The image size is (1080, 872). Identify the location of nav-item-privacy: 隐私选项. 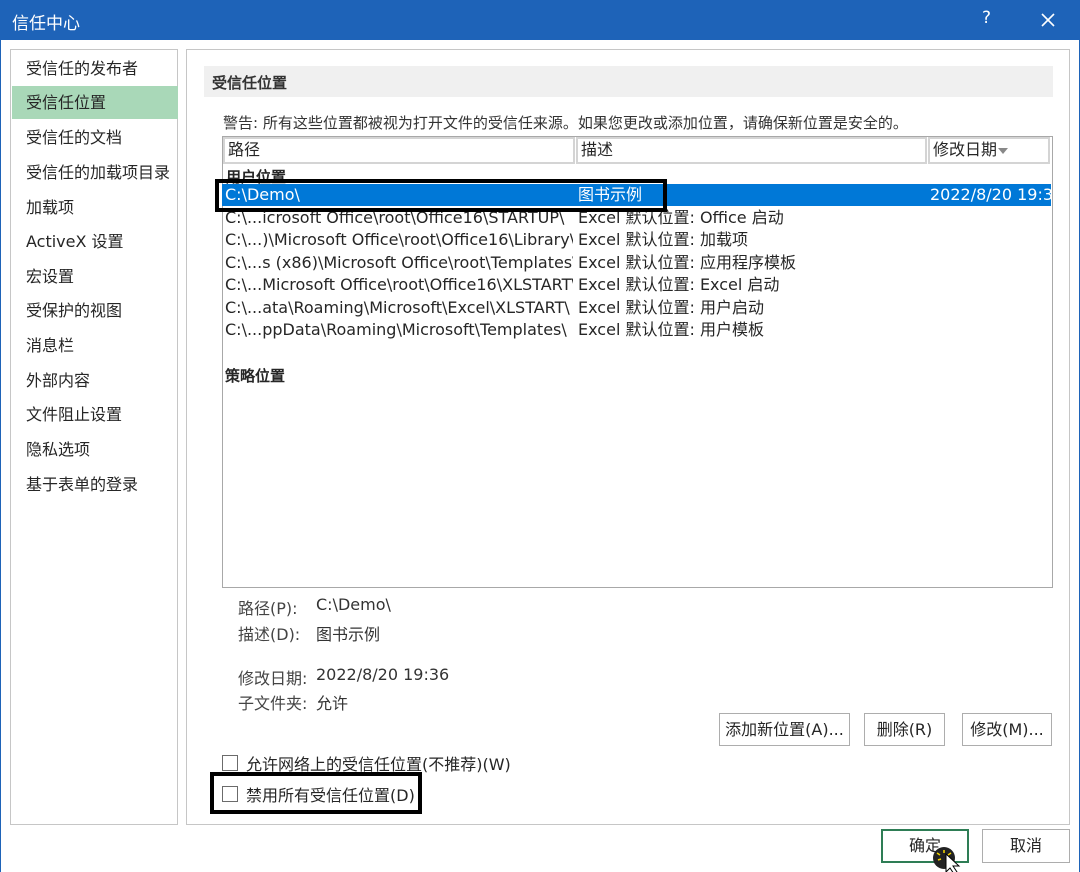
(95, 449).